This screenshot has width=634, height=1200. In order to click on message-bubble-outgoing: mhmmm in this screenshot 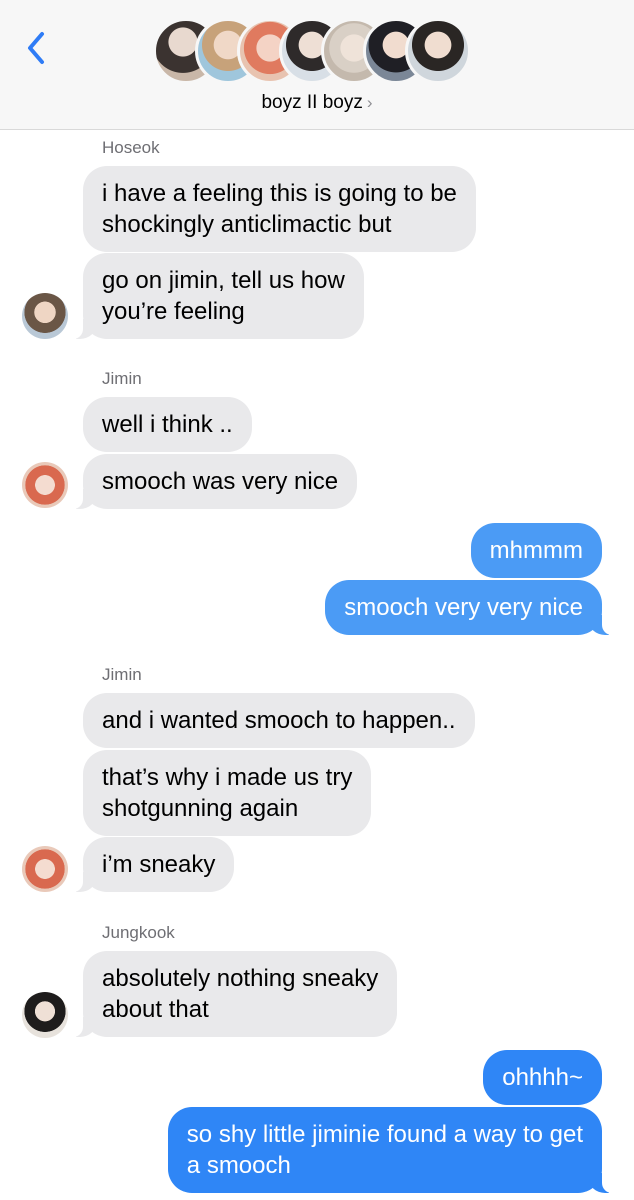, I will do `click(536, 550)`.